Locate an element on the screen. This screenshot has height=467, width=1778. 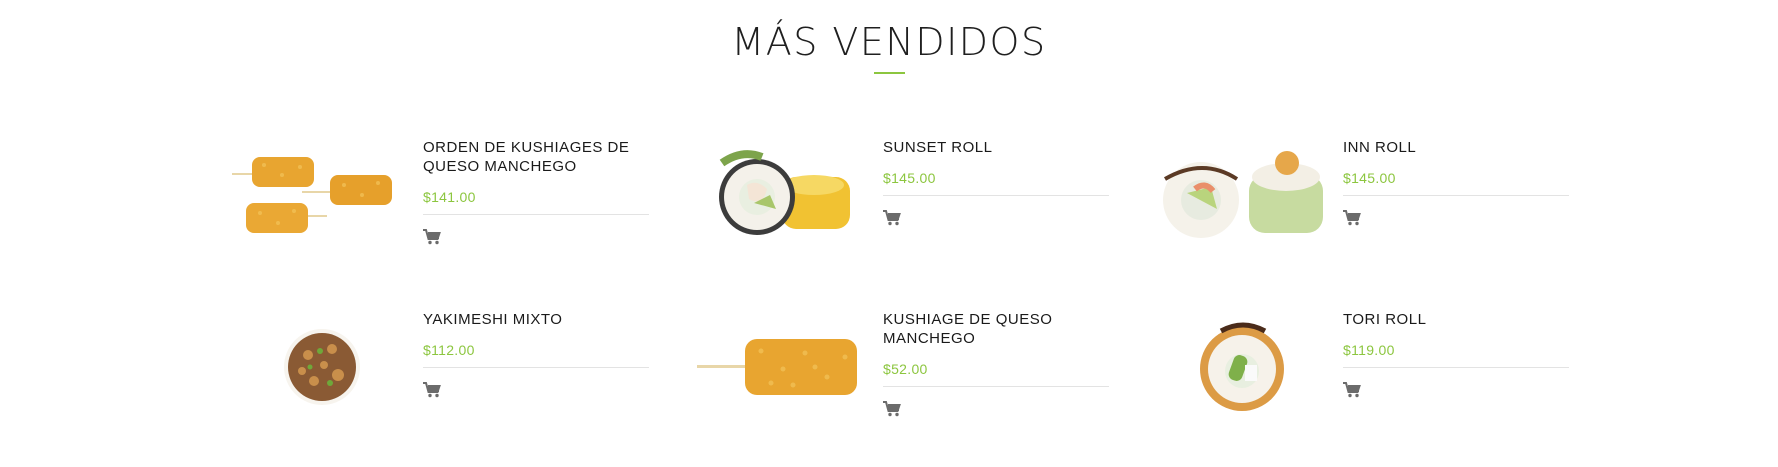
kushiage-image is located at coordinates (777, 367).